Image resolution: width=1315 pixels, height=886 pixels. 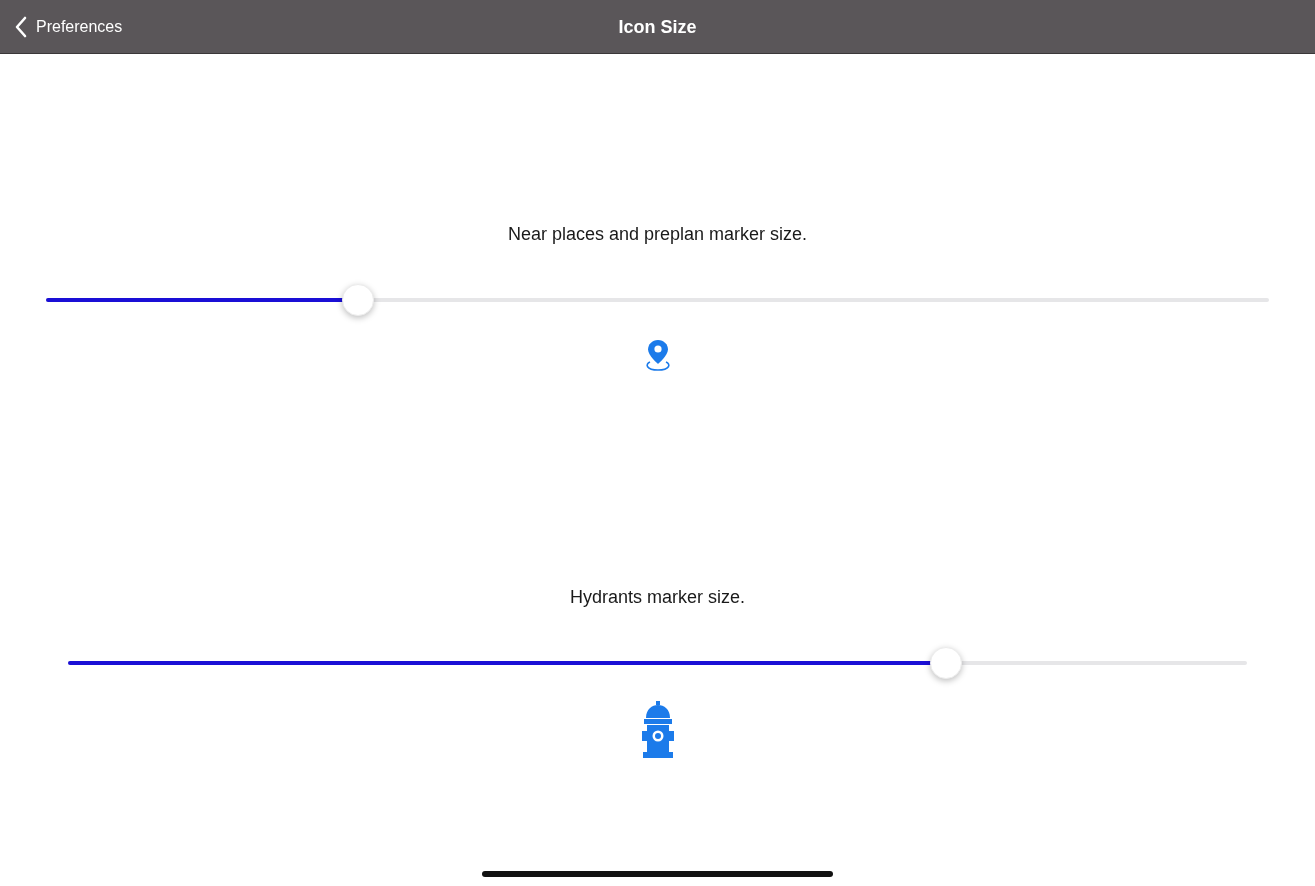 What do you see at coordinates (21, 26) in the screenshot?
I see `chevron-left-icon` at bounding box center [21, 26].